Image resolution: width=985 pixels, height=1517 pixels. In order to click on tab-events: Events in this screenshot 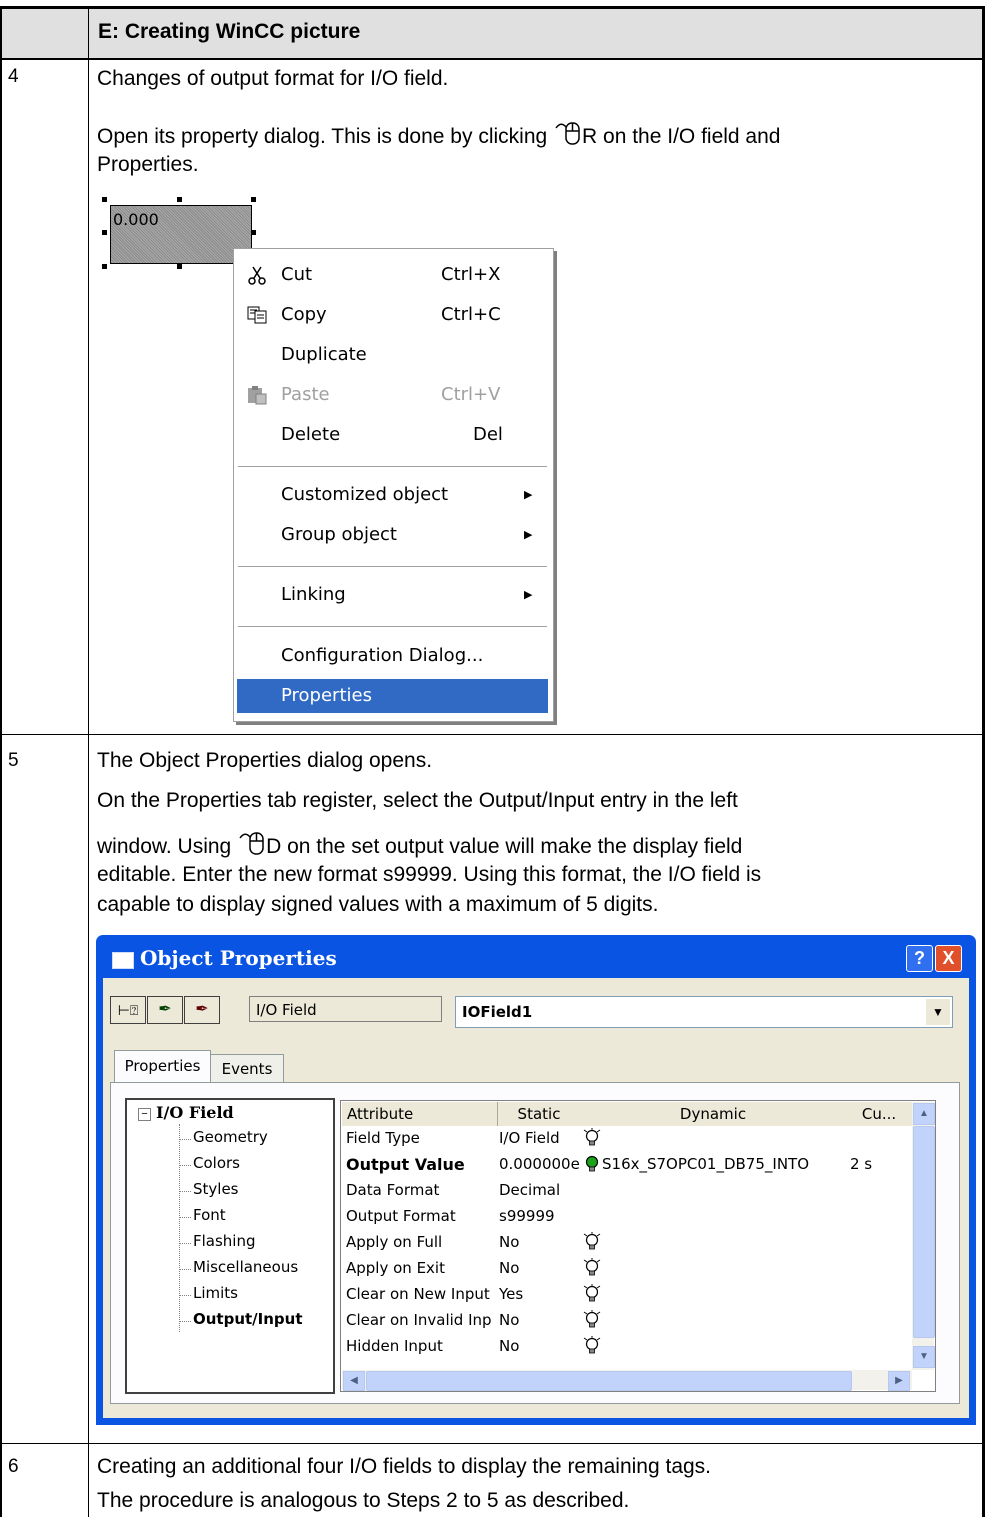, I will do `click(247, 1068)`.